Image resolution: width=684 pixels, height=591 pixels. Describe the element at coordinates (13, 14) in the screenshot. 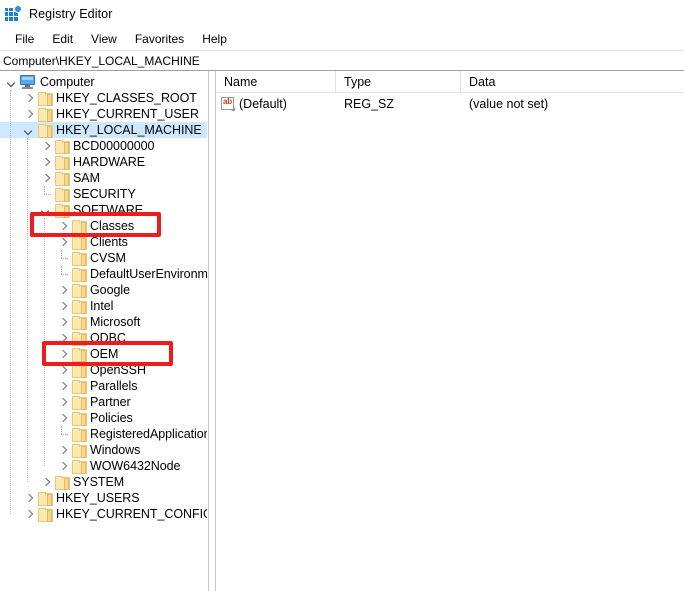

I see `registry-editor-icon` at that location.